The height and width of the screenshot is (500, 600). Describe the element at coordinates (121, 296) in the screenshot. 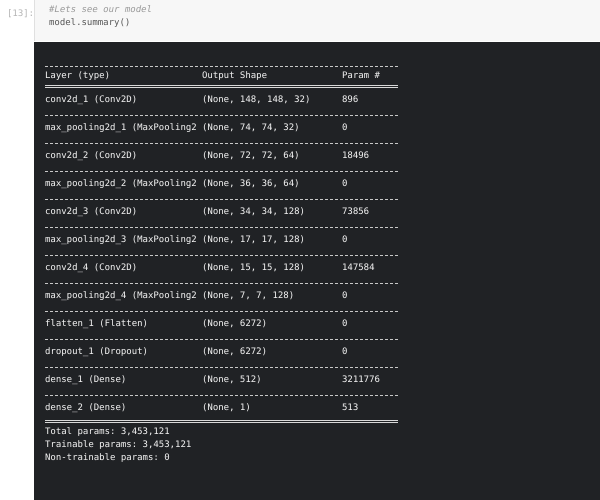

I see `table-cell: max_pooling2d_4 (MaxPooling2` at that location.